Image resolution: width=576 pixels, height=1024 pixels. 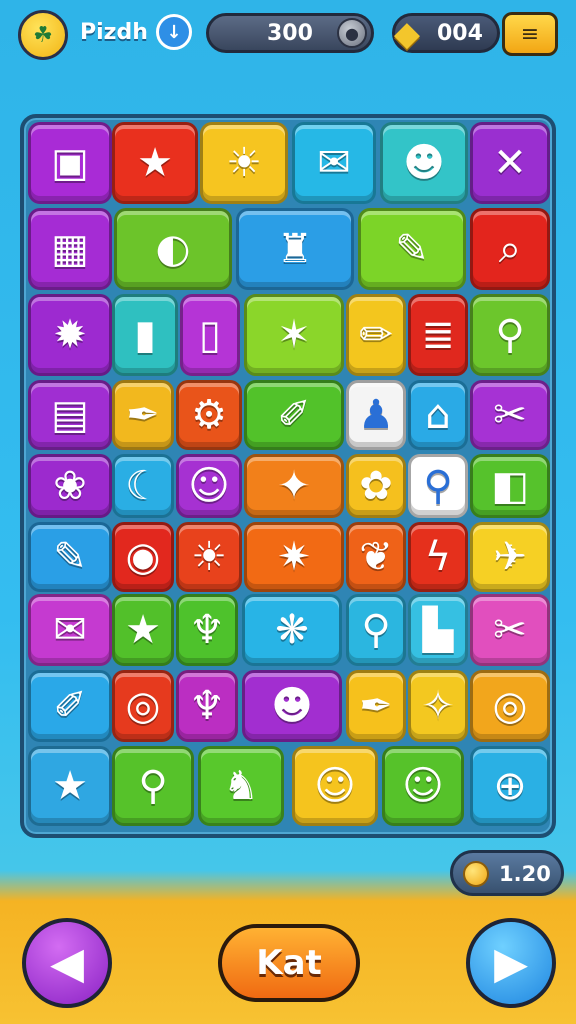 I want to click on tile-r5c6: ⚲, so click(x=438, y=486).